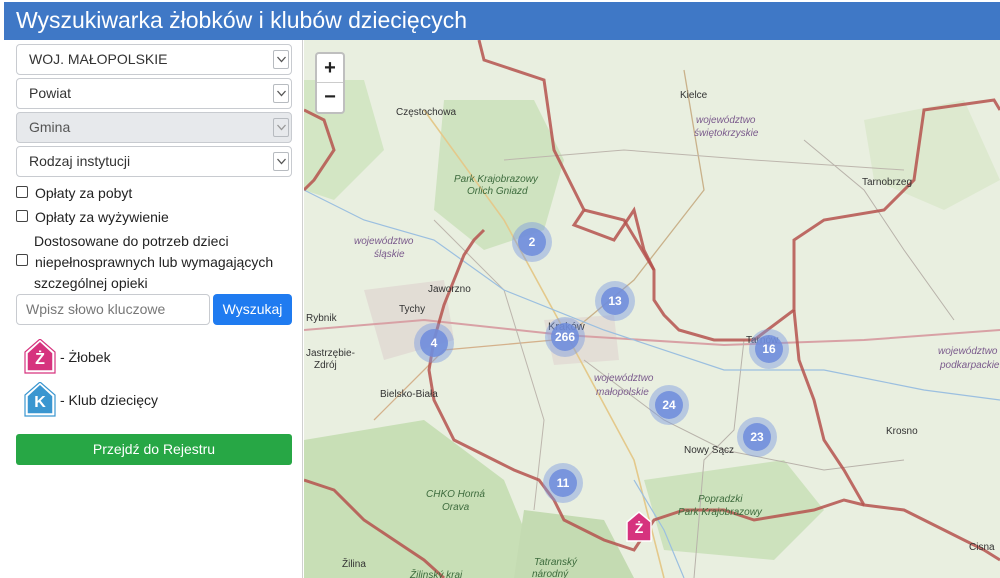  I want to click on map-label-region-slaskie: województwo, so click(384, 241).